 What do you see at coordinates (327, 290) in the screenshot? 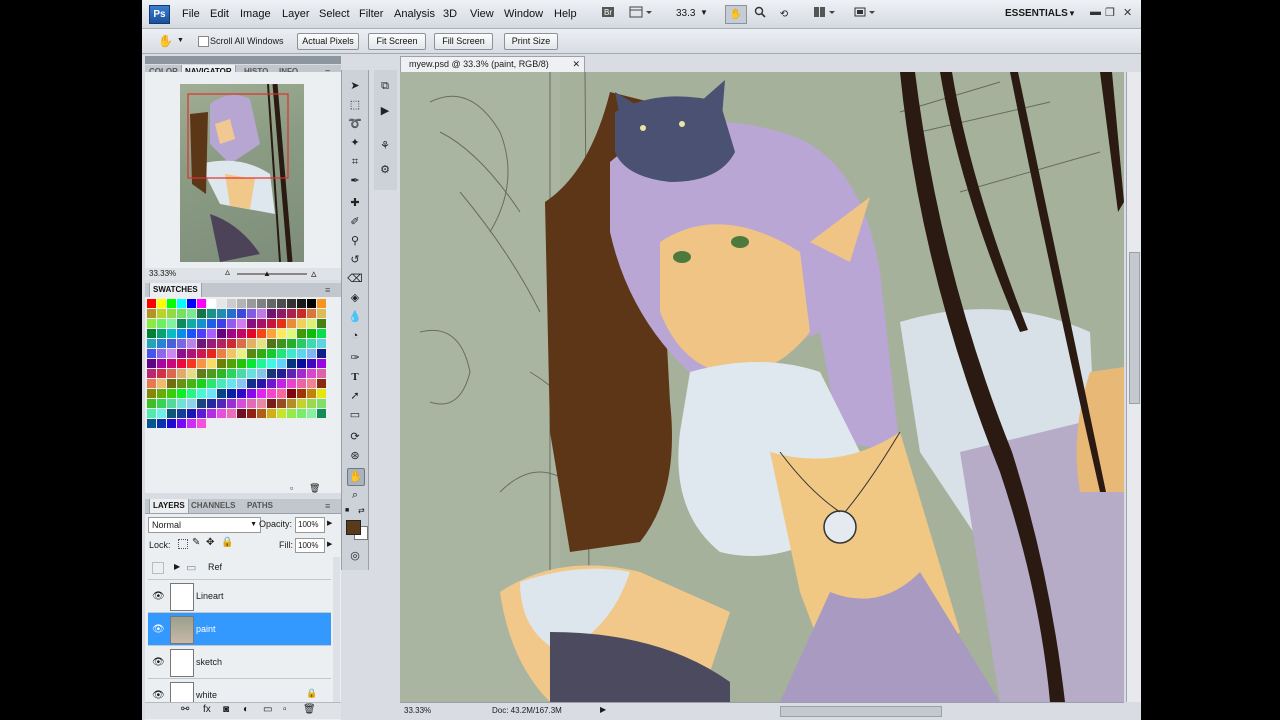
I see `swatches-menu-icon: ≡` at bounding box center [327, 290].